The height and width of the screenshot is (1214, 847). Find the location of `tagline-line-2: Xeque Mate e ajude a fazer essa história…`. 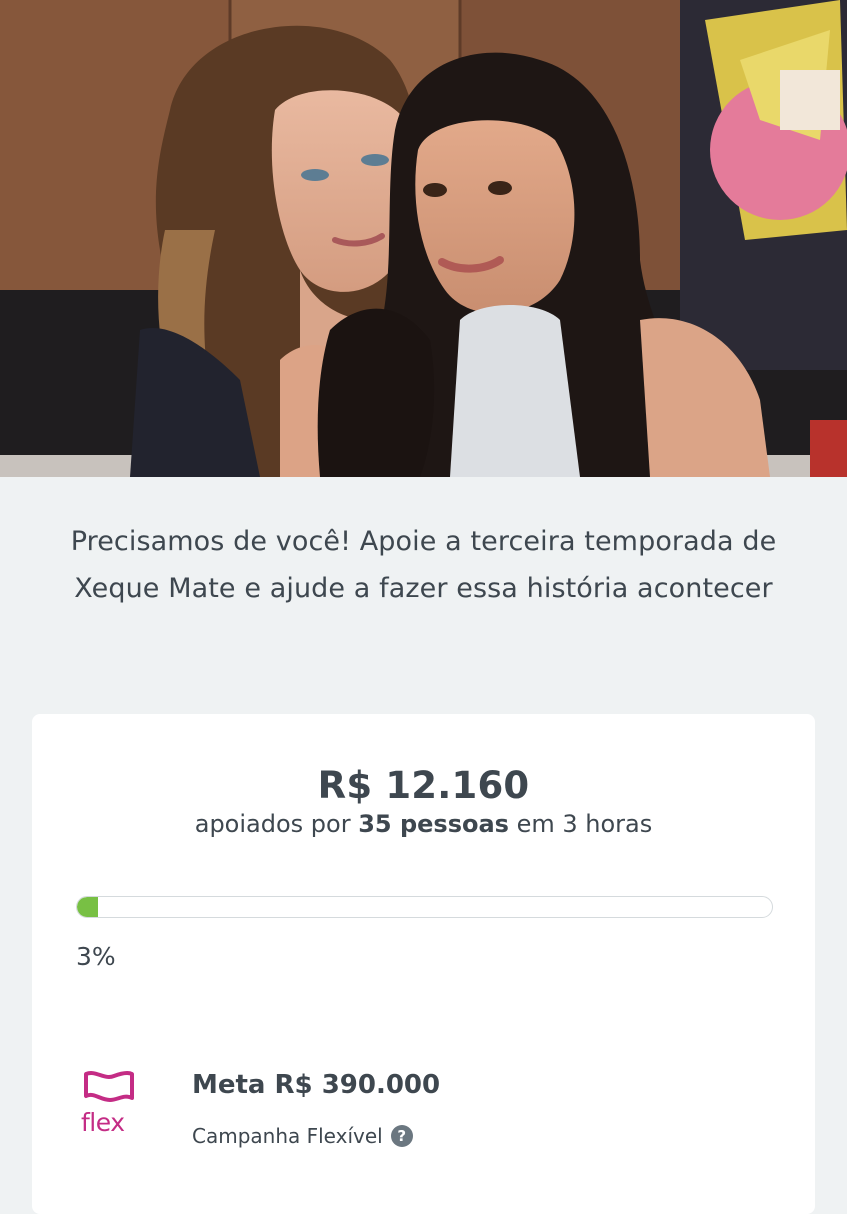

tagline-line-2: Xeque Mate e ajude a fazer essa história… is located at coordinates (423, 588).